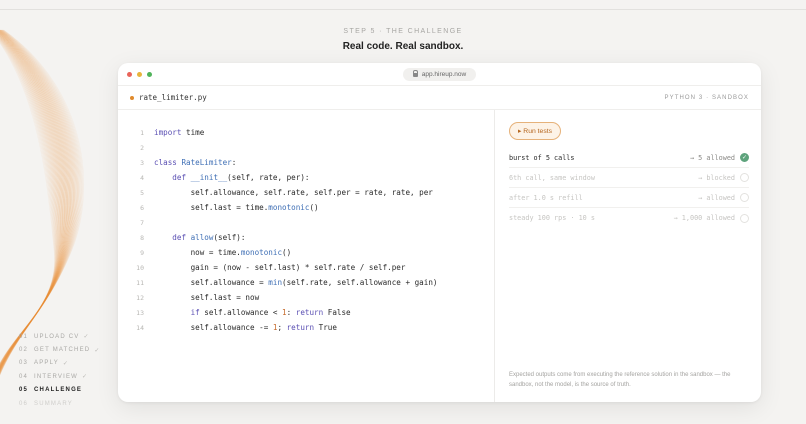  What do you see at coordinates (139, 74) in the screenshot?
I see `window-minimize-dot` at bounding box center [139, 74].